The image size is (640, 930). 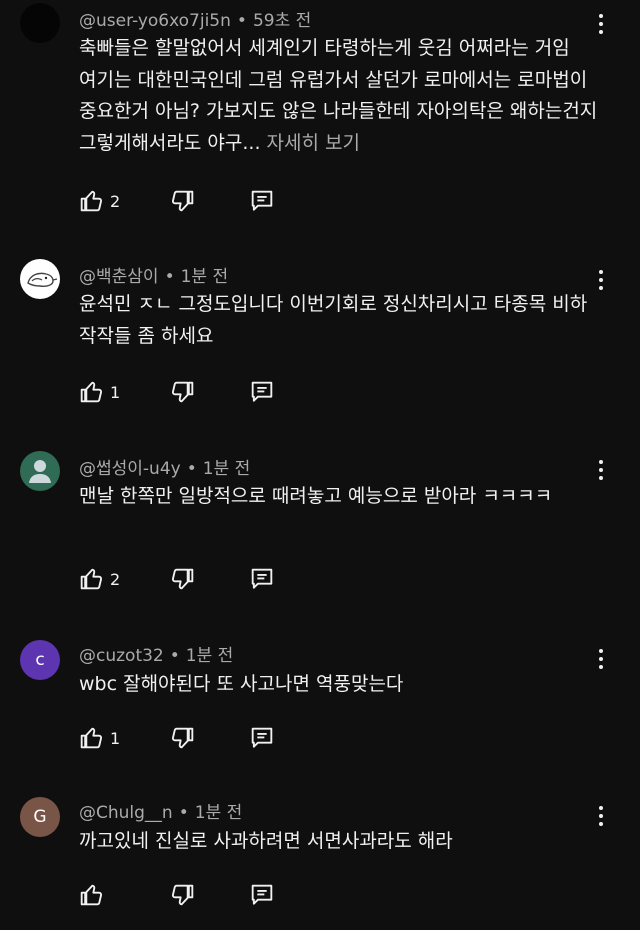 What do you see at coordinates (126, 813) in the screenshot?
I see `comment-author: @Chulg__n` at bounding box center [126, 813].